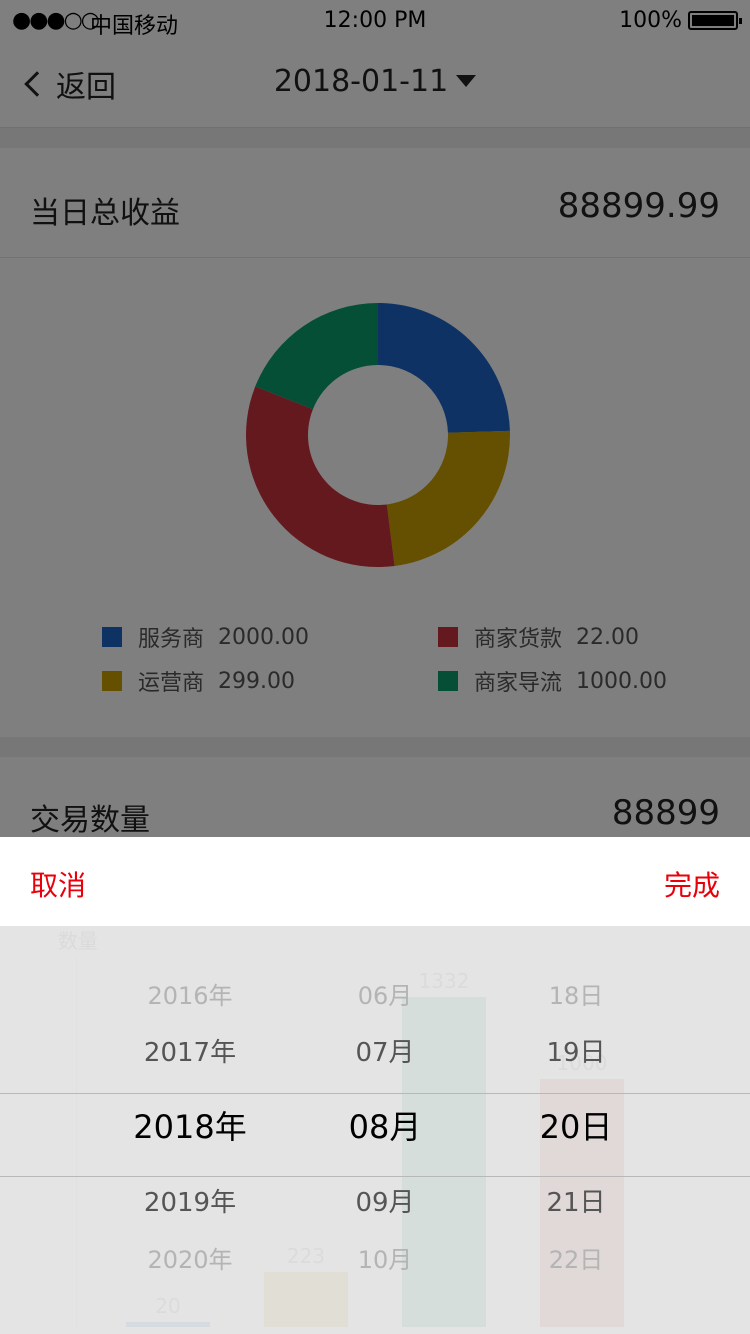  Describe the element at coordinates (385, 993) in the screenshot. I see `picker-option: 06月` at that location.